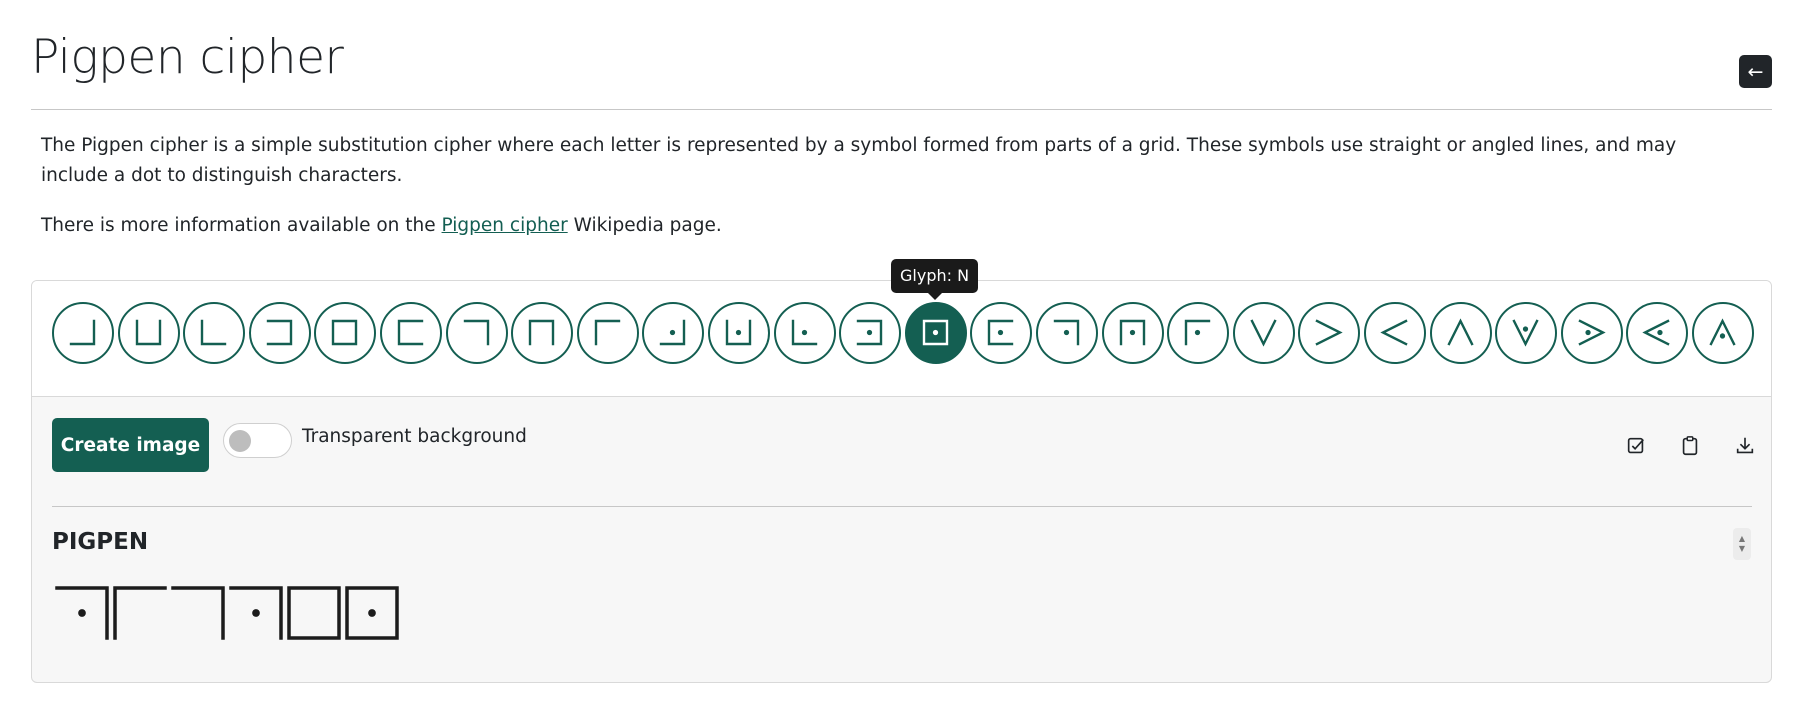  I want to click on spin-down-icon: ▼, so click(1742, 548).